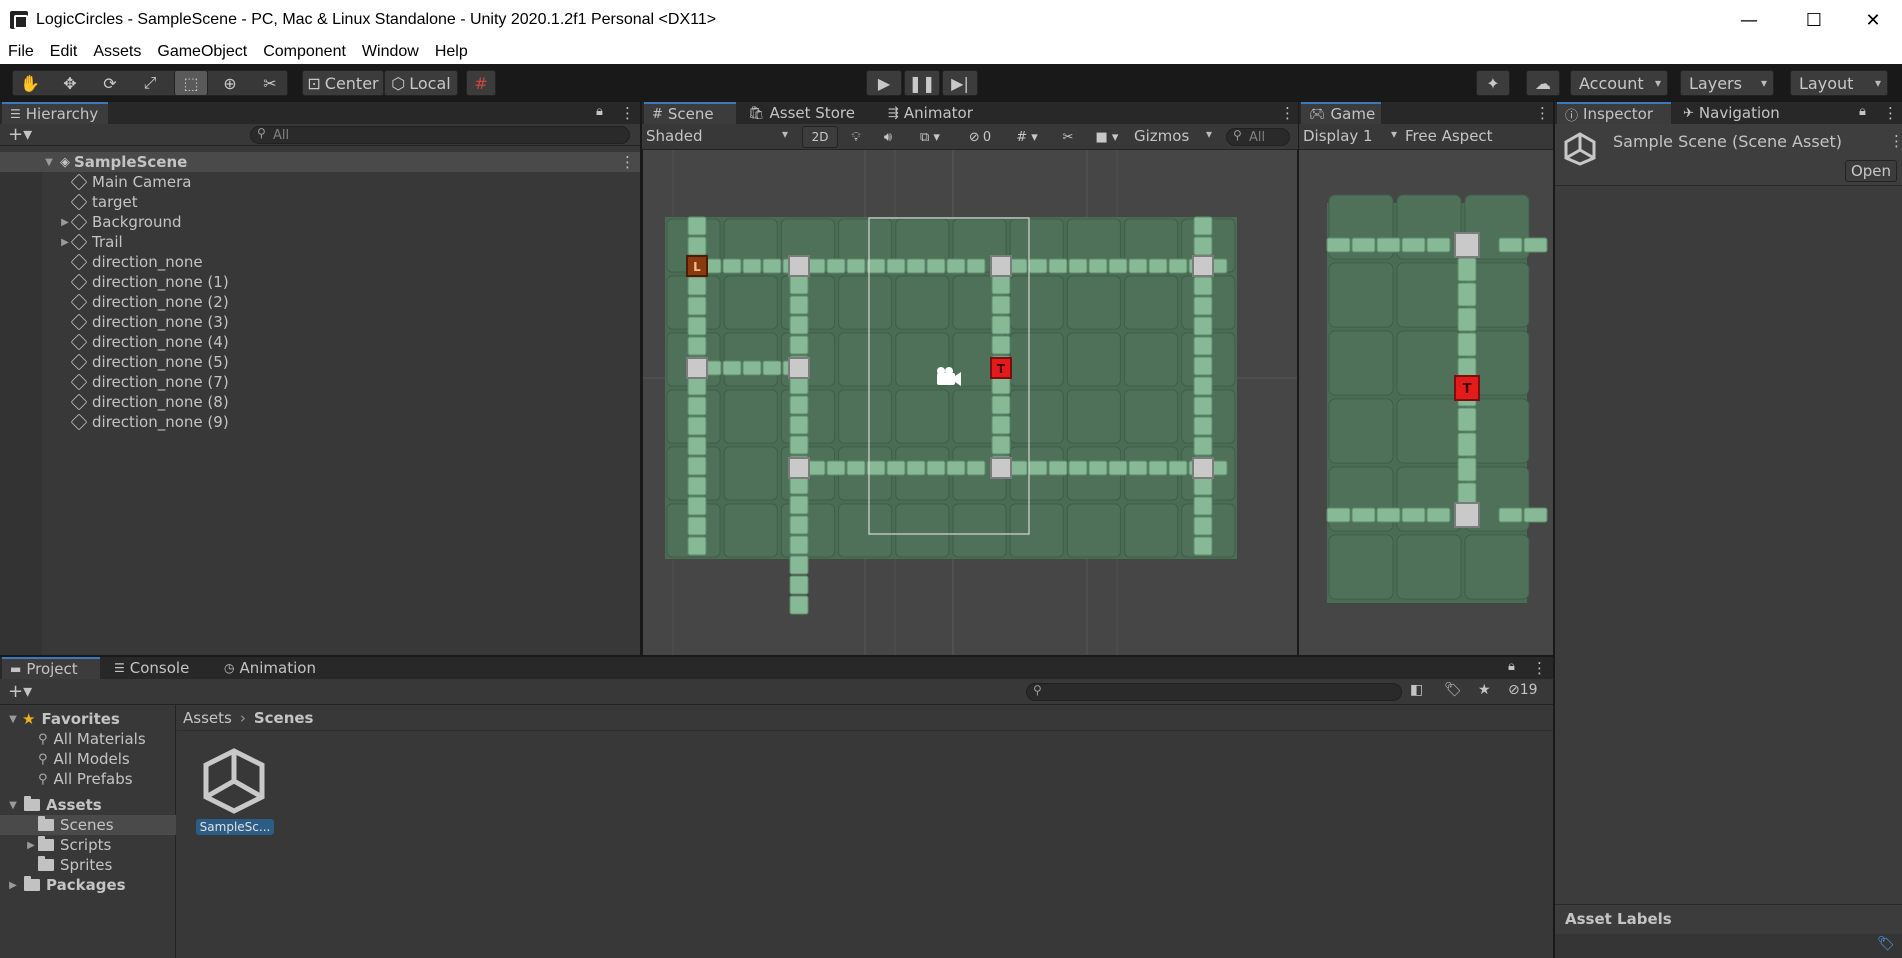  What do you see at coordinates (51, 668) in the screenshot?
I see `tab-project: ▬ Project` at bounding box center [51, 668].